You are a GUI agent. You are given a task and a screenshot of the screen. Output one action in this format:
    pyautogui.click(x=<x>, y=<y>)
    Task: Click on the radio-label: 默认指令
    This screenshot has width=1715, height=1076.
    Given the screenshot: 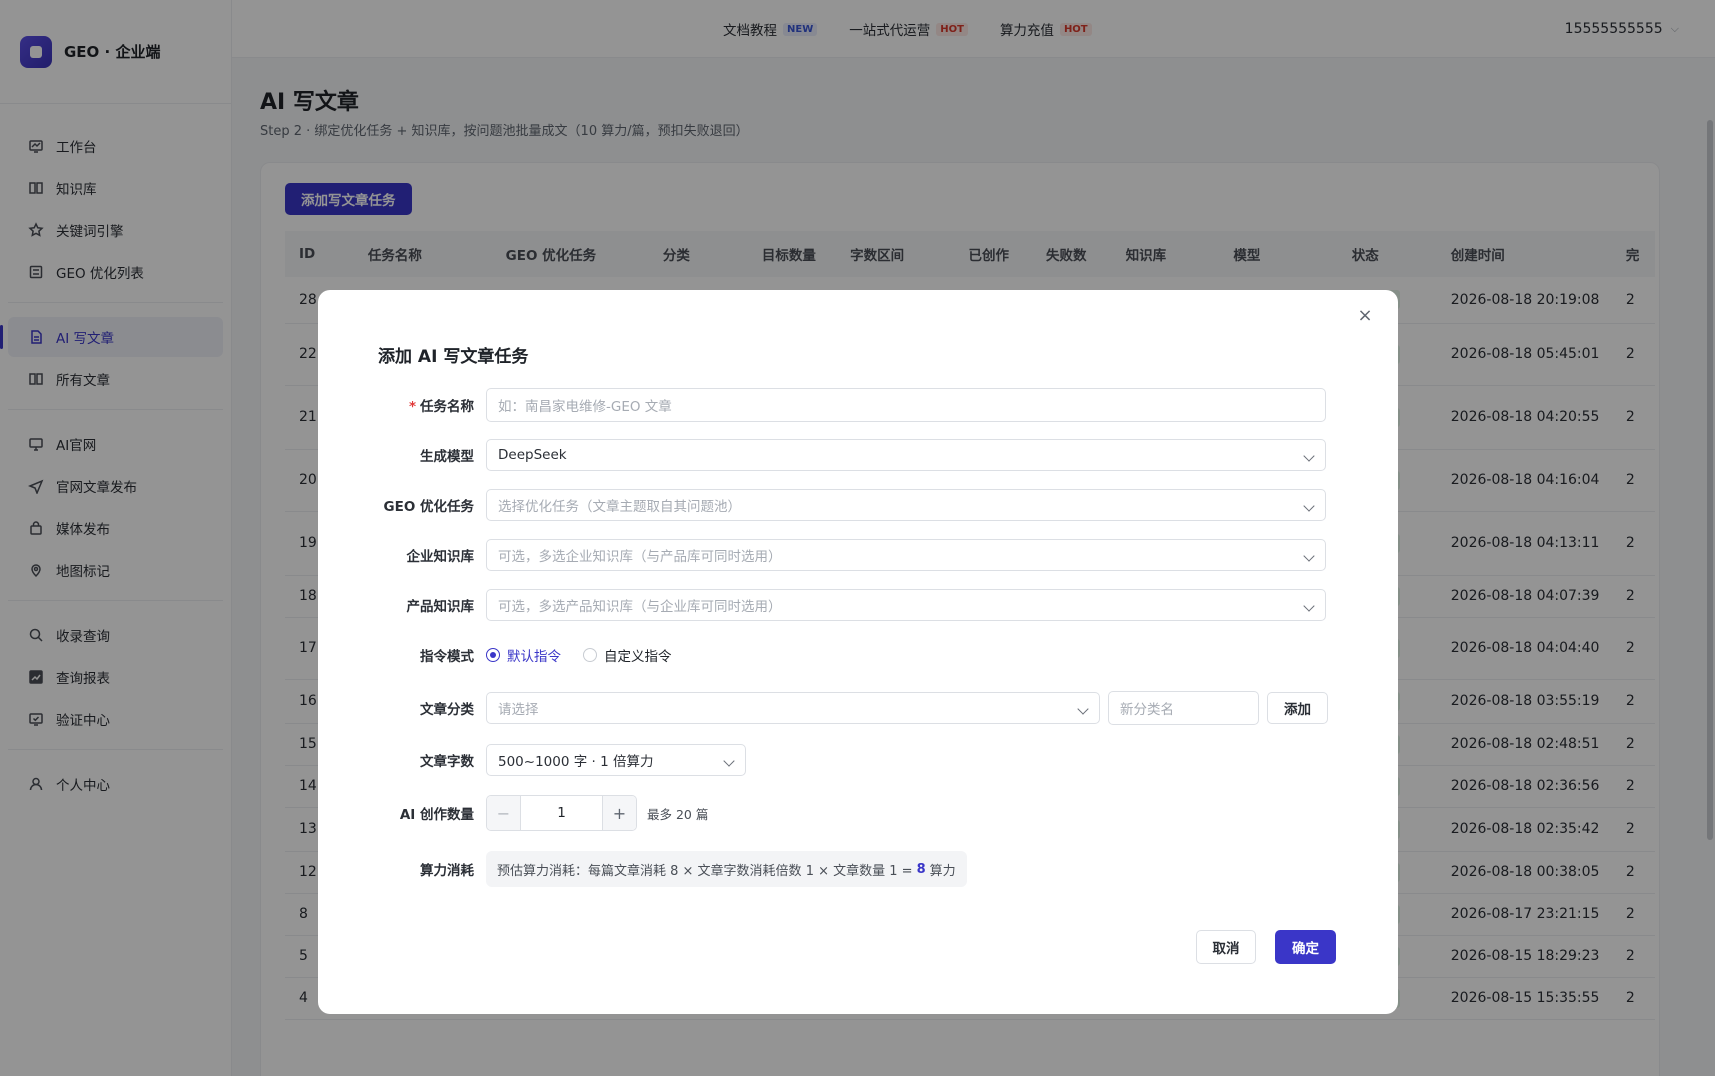 What is the action you would take?
    pyautogui.click(x=534, y=657)
    